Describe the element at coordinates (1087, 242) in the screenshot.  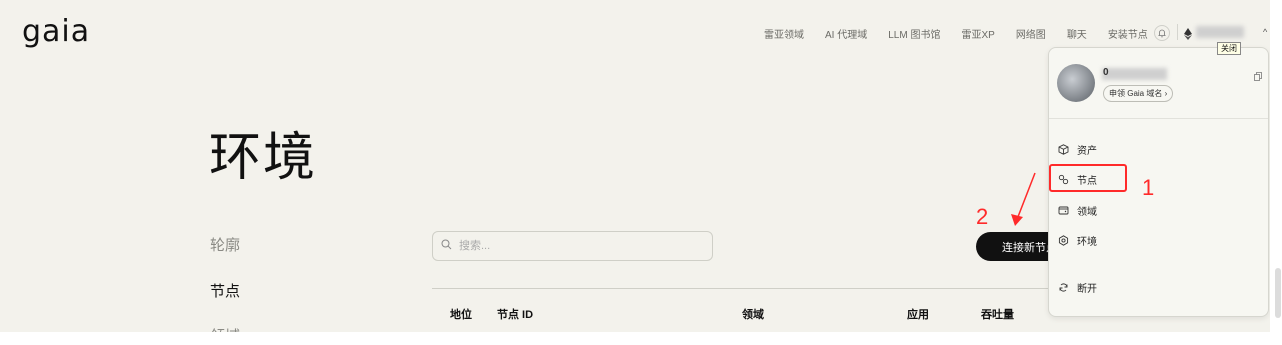
I see `menu-item-label: 环境` at that location.